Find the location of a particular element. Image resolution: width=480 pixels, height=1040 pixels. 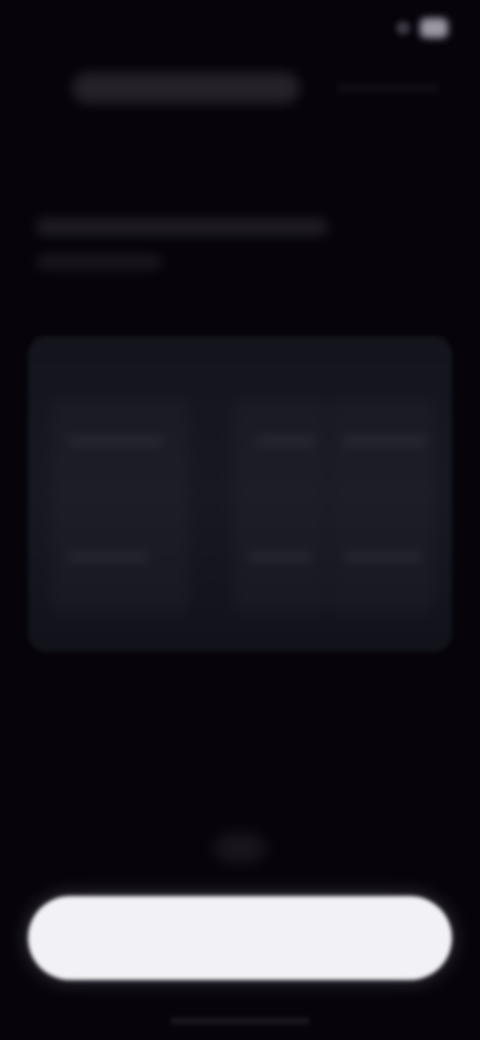

card-label-middle is located at coordinates (273, 498).